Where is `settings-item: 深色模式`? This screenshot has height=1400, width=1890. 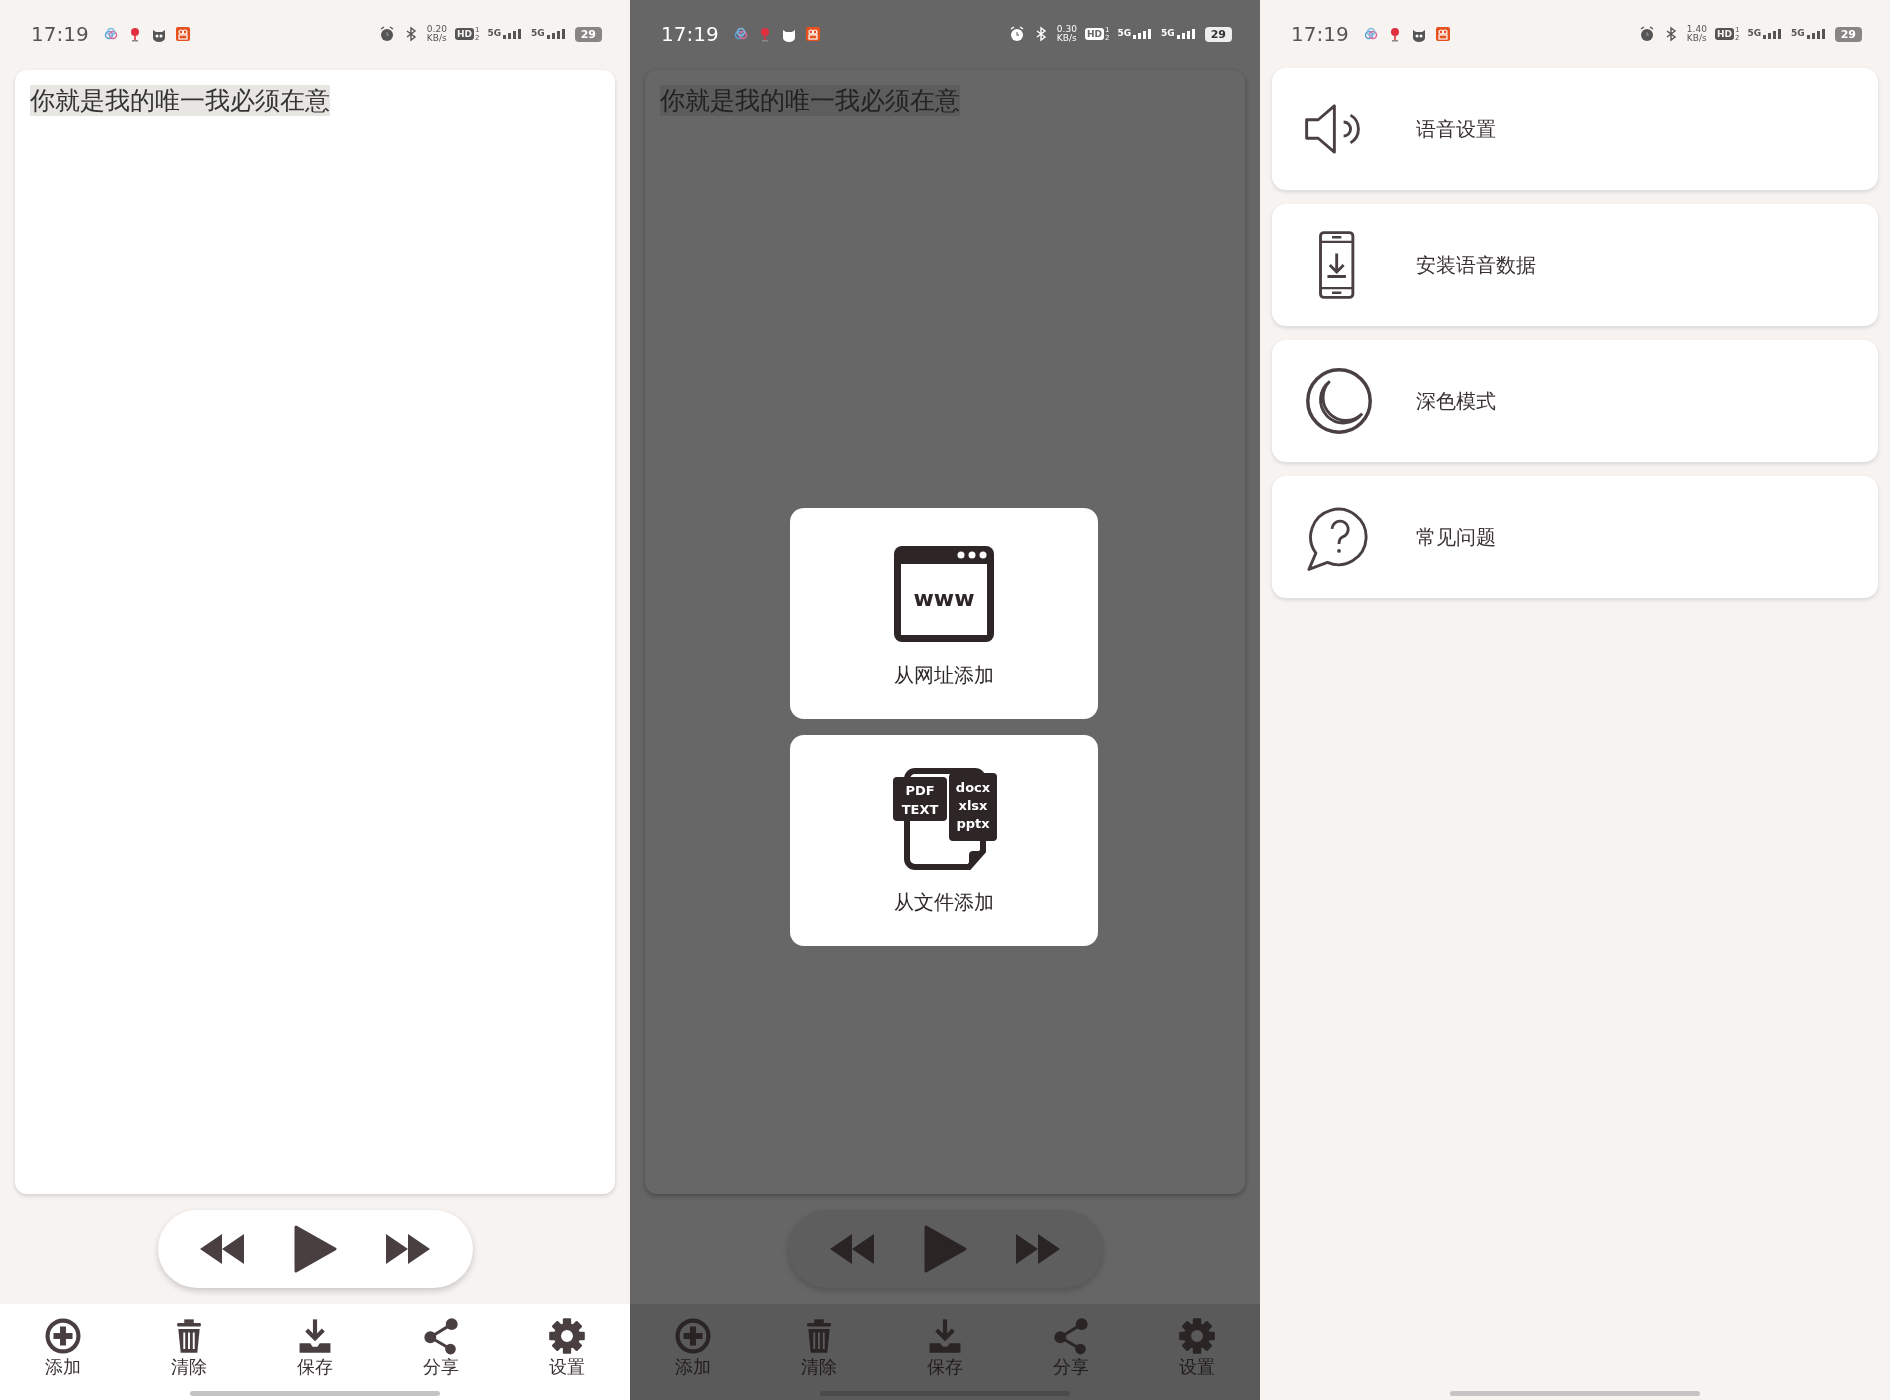
settings-item: 深色模式 is located at coordinates (1575, 401).